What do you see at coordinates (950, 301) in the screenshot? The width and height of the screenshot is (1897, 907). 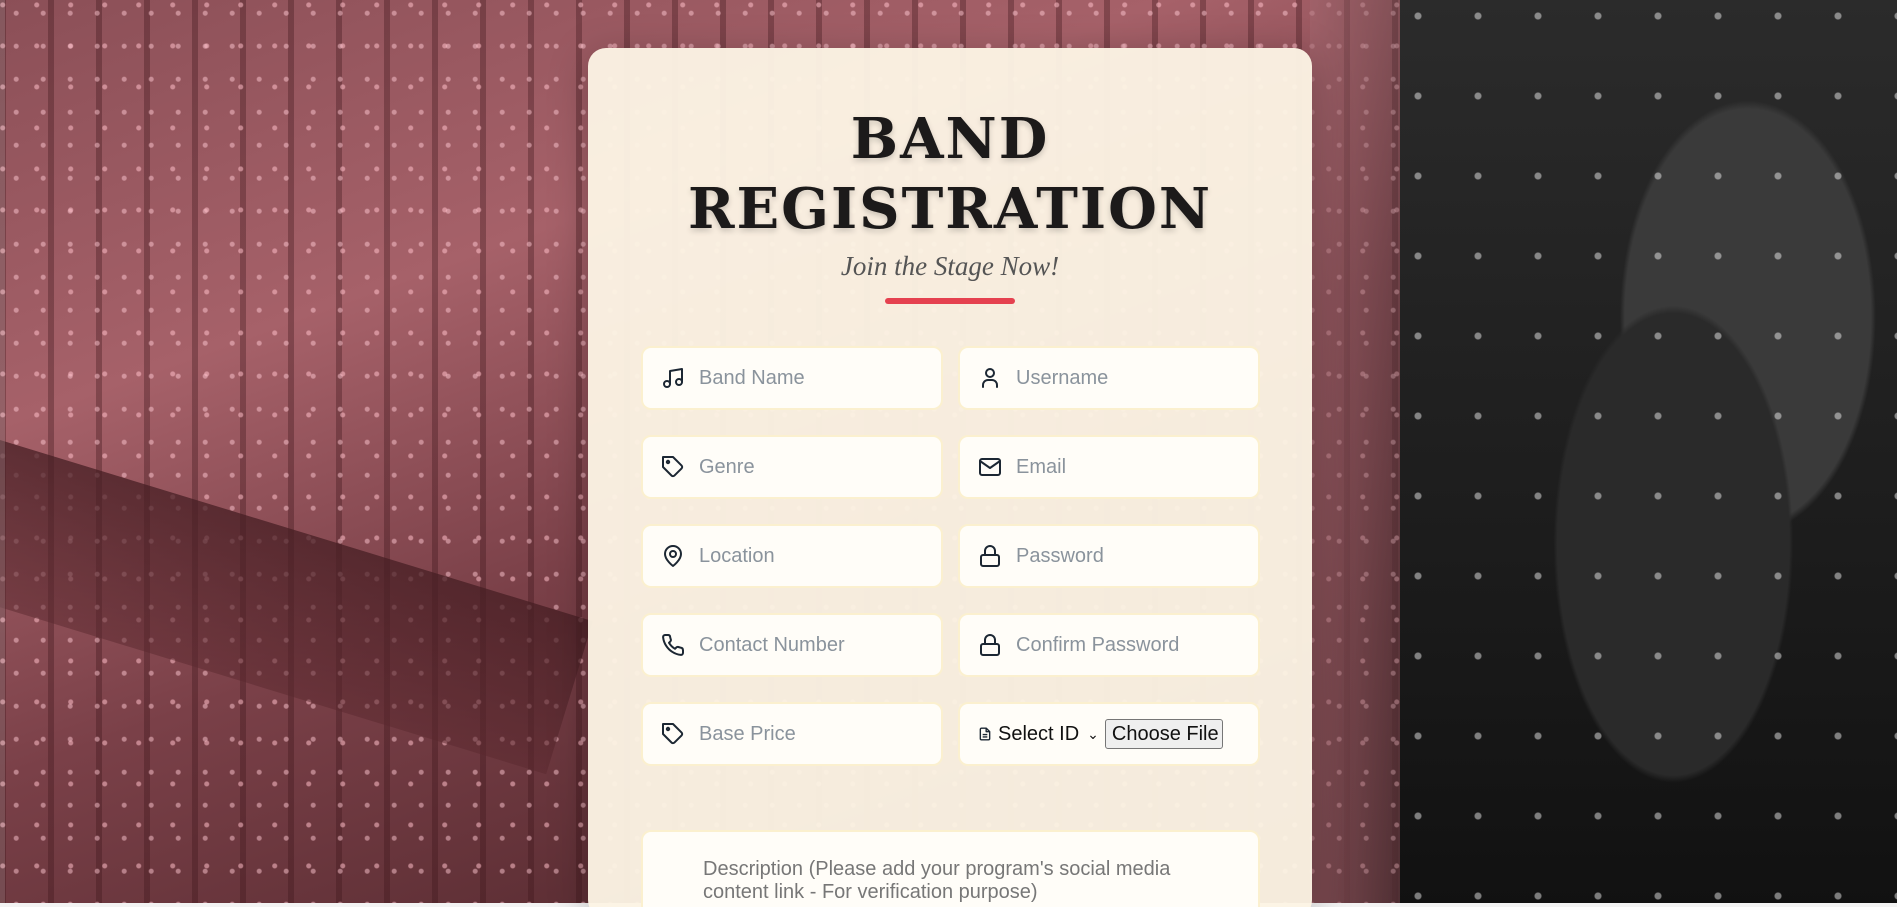 I see `title-underline` at bounding box center [950, 301].